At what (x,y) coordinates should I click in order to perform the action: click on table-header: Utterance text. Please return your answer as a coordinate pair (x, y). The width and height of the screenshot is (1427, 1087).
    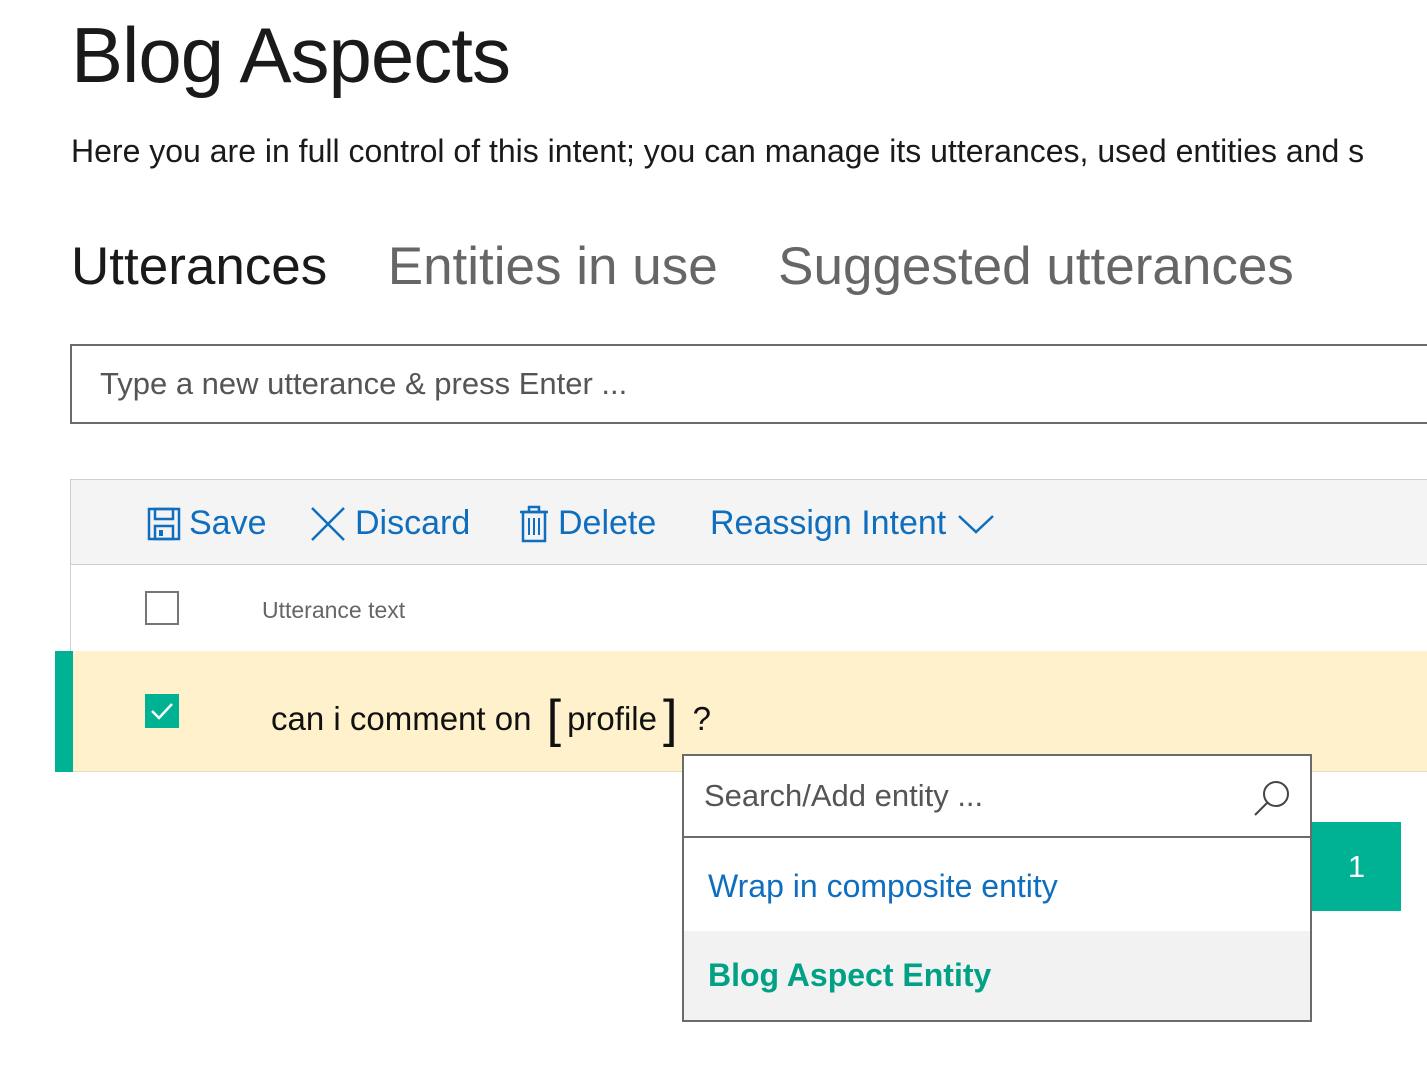
    Looking at the image, I should click on (748, 609).